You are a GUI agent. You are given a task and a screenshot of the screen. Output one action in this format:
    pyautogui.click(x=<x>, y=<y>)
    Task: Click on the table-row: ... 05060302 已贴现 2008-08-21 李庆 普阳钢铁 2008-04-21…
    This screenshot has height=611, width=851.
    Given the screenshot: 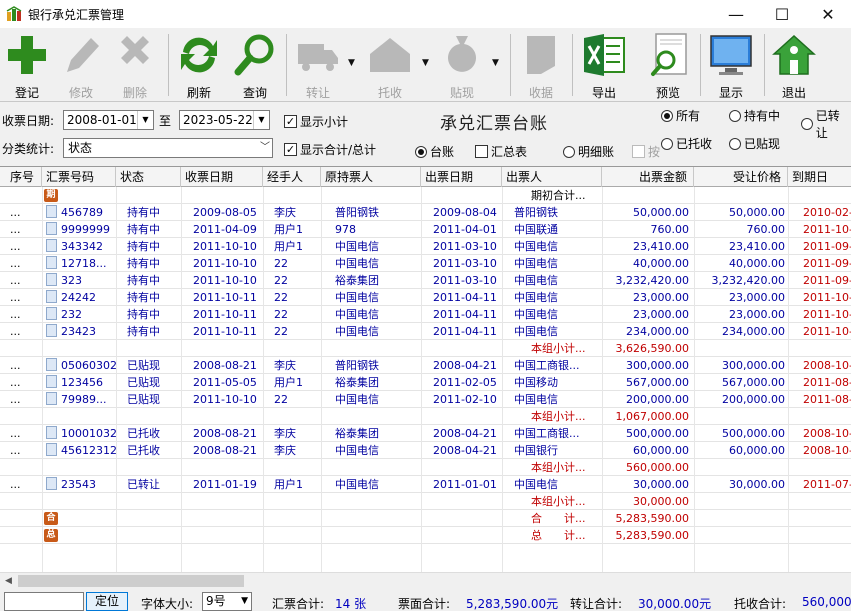 What is the action you would take?
    pyautogui.click(x=425, y=365)
    